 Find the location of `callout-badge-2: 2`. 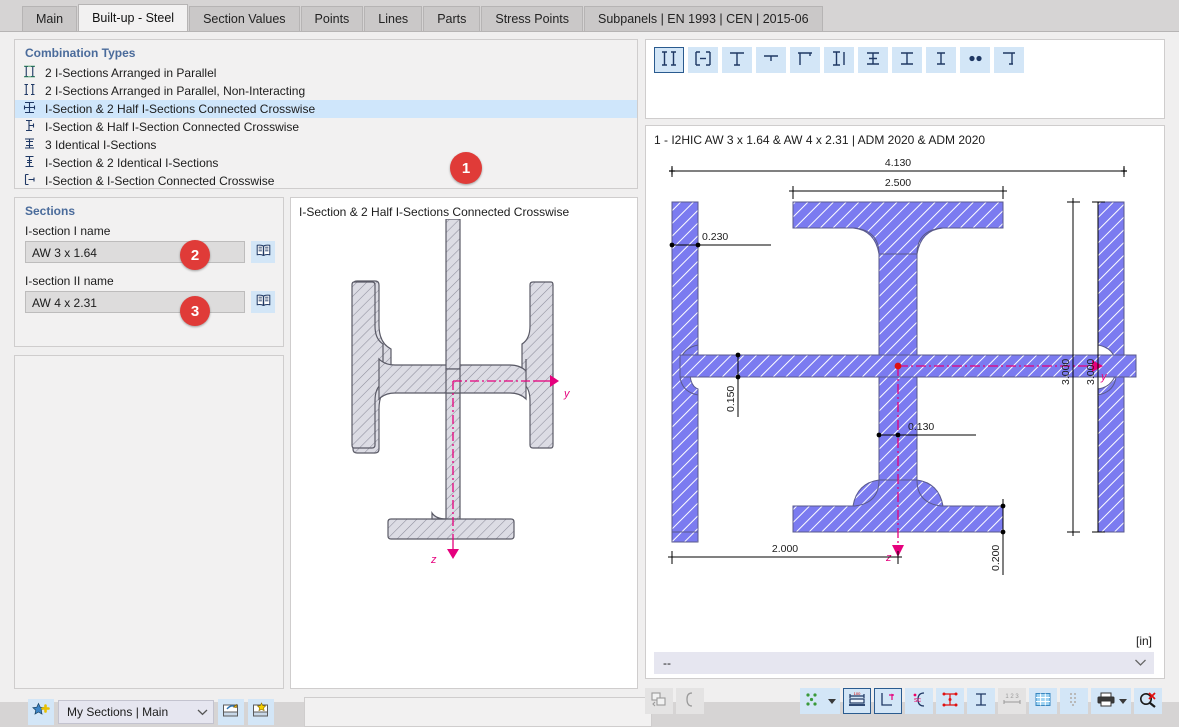

callout-badge-2: 2 is located at coordinates (195, 255).